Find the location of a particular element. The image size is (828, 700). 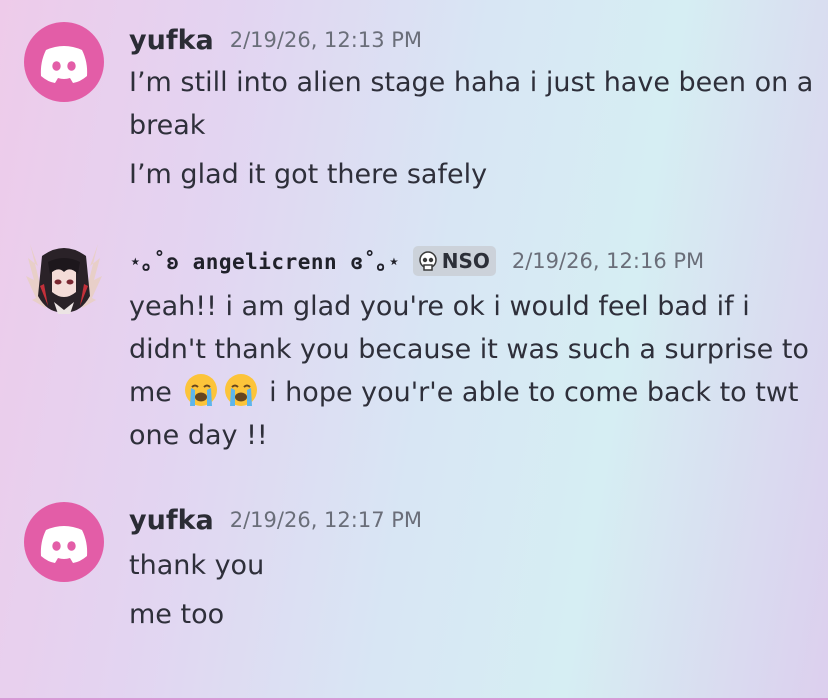

message-header: yufka 2/19/26, 12:17 PM is located at coordinates (275, 520).